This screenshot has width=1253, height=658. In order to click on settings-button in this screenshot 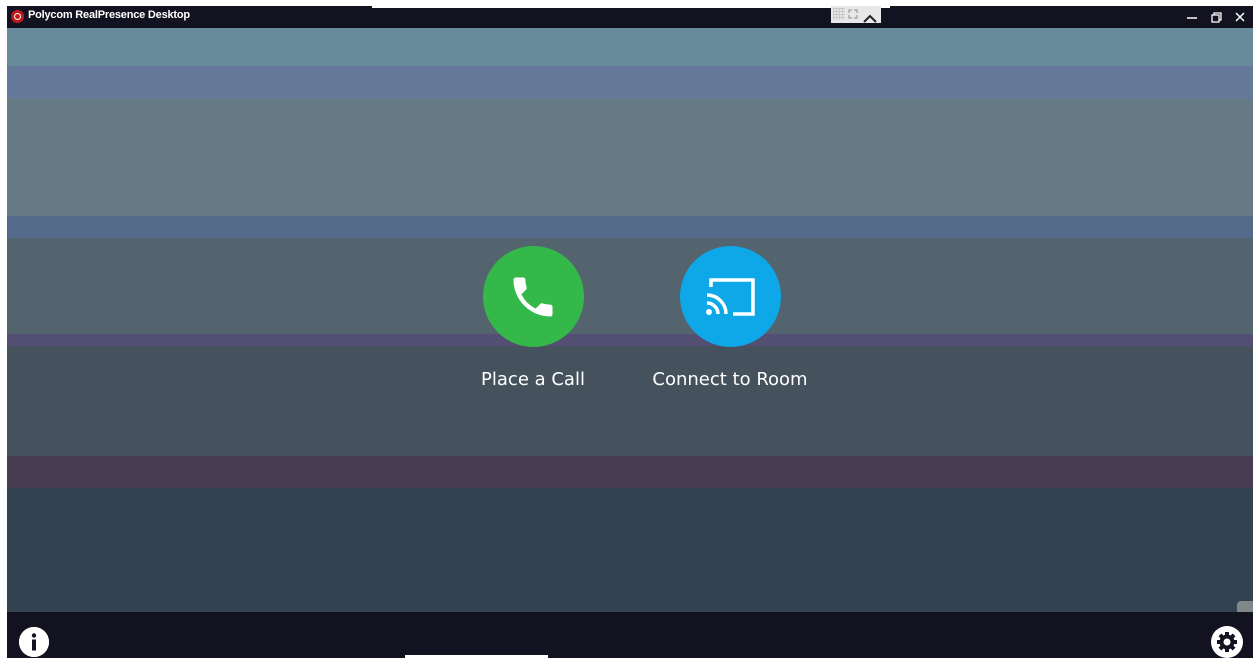, I will do `click(1227, 641)`.